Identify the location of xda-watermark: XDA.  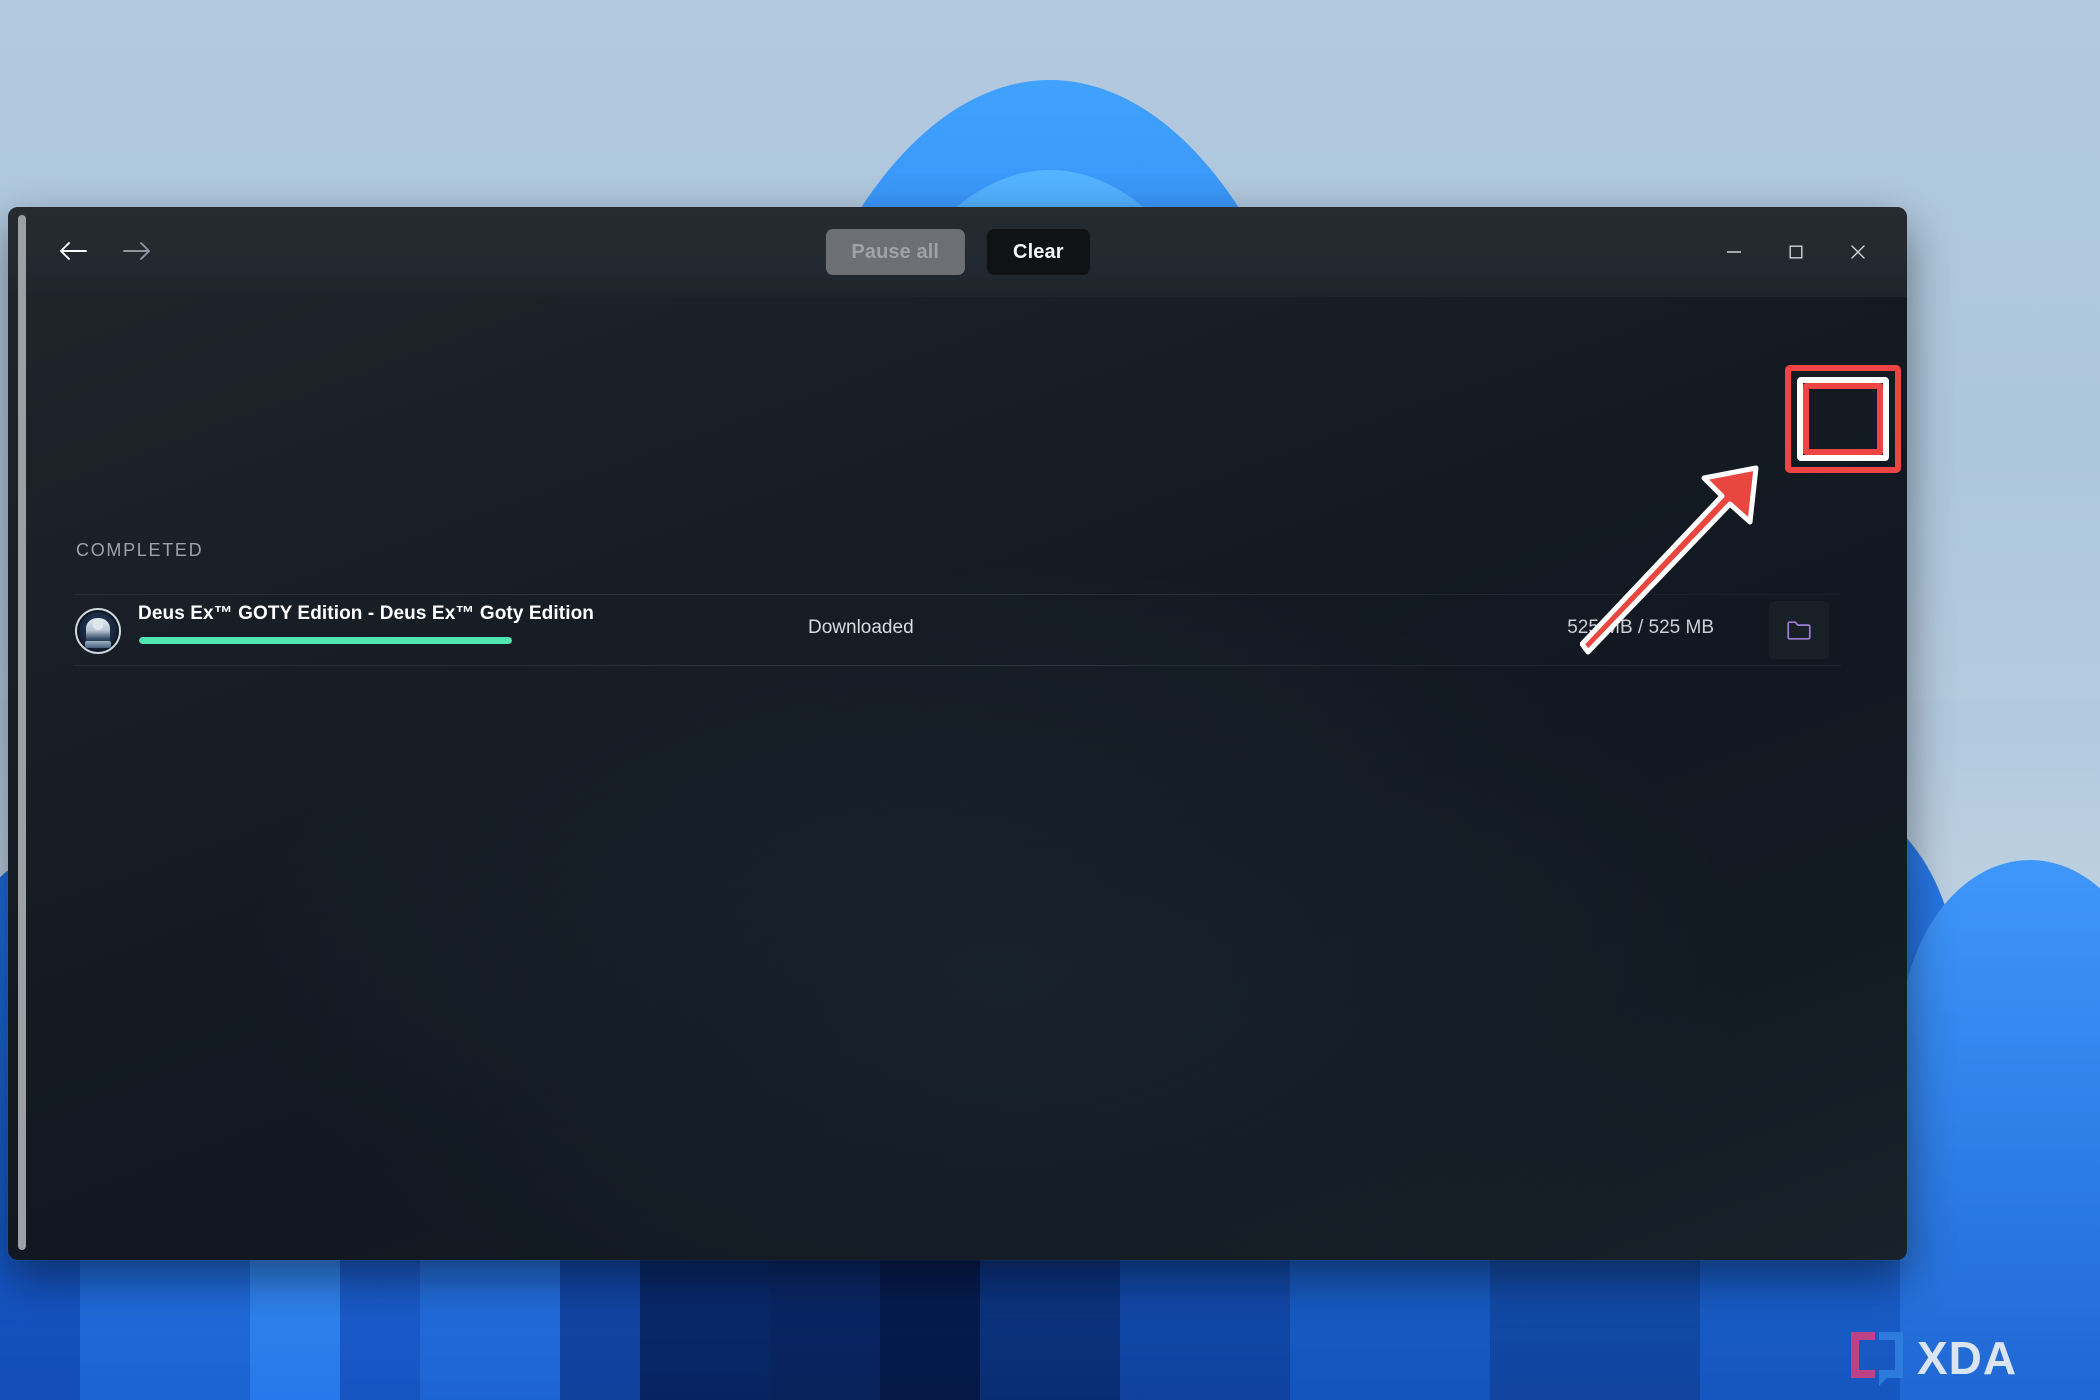
(1934, 1359).